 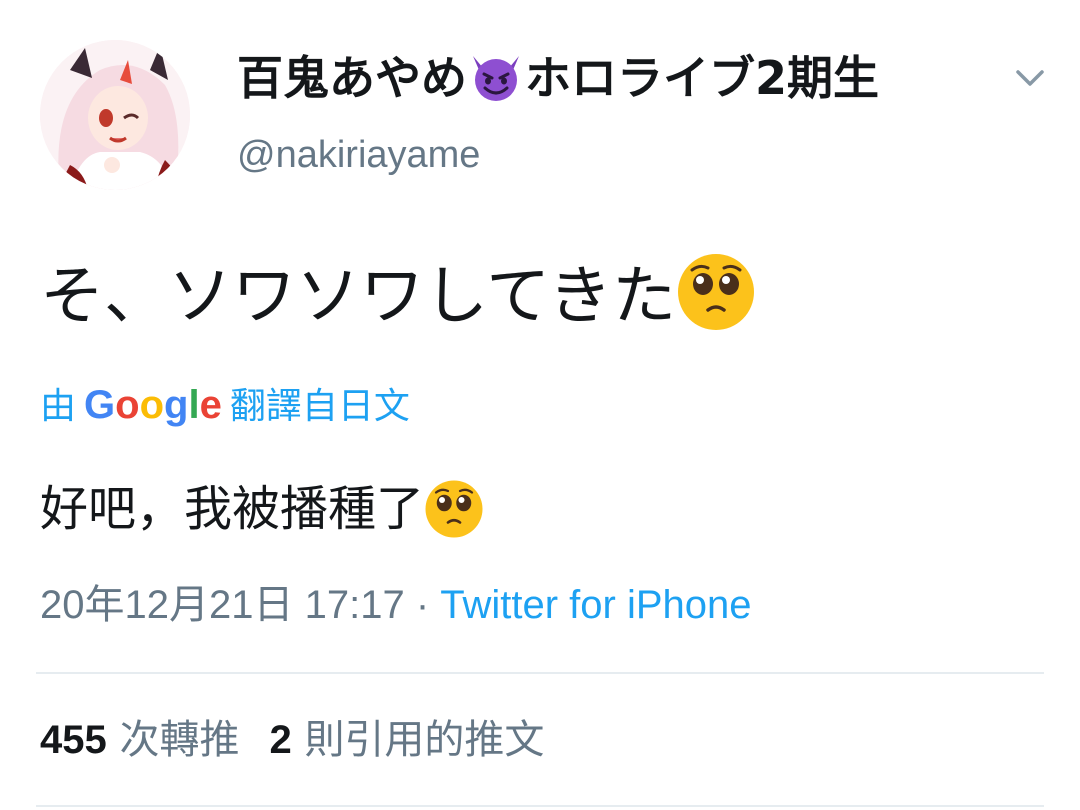 What do you see at coordinates (73, 740) in the screenshot?
I see `retweets-count: 455` at bounding box center [73, 740].